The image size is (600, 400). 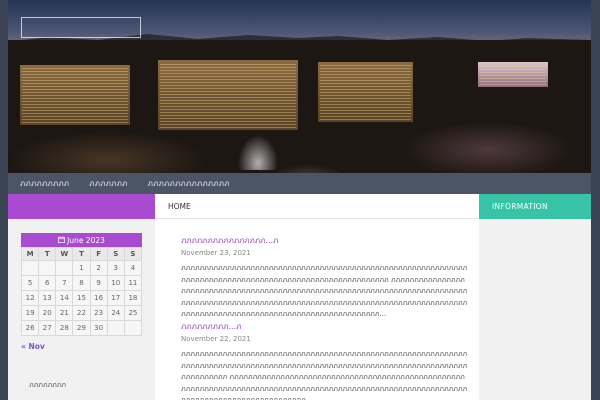 I want to click on calendar-week: 26 27 28 29 30, so click(x=81, y=328).